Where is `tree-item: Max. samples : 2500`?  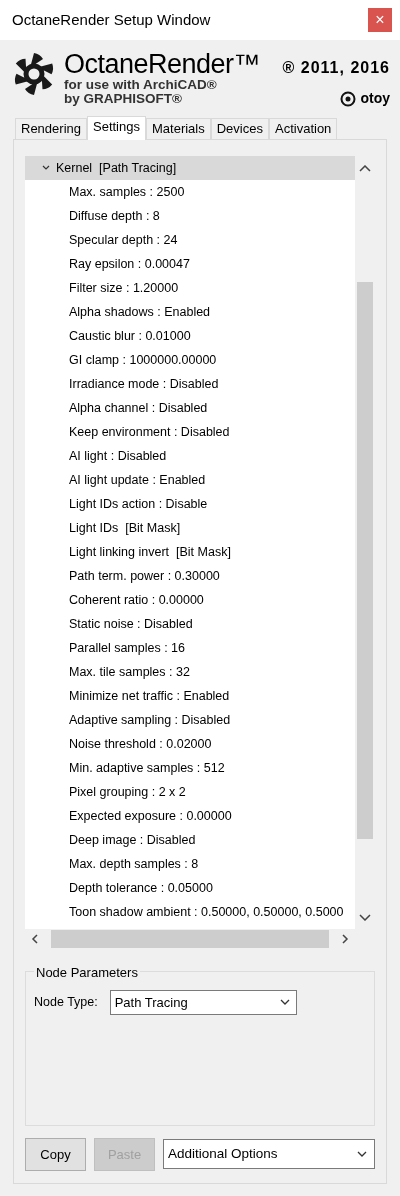
tree-item: Max. samples : 2500 is located at coordinates (190, 192).